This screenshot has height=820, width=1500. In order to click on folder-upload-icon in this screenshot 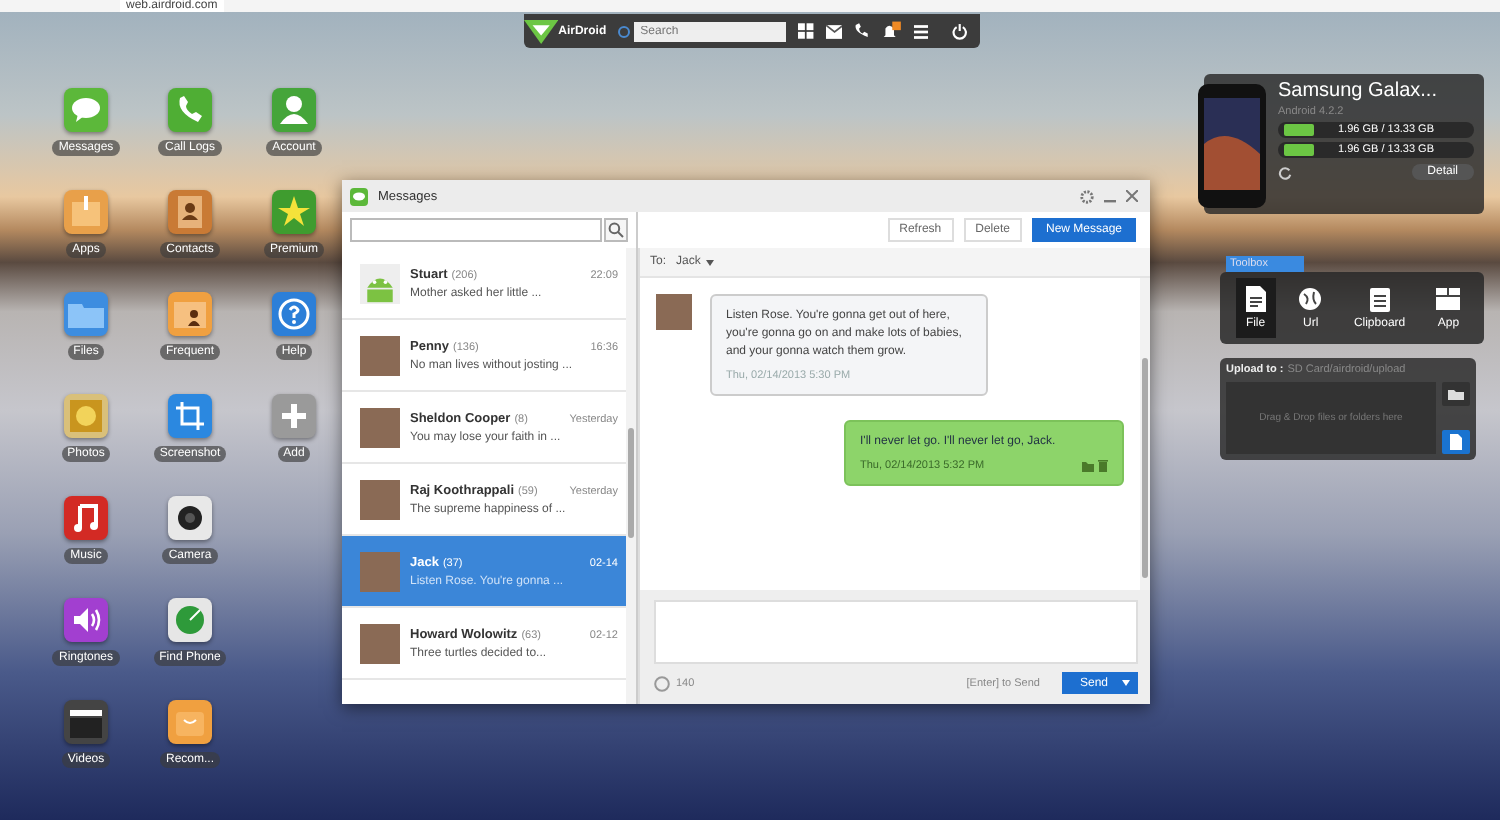, I will do `click(1456, 394)`.